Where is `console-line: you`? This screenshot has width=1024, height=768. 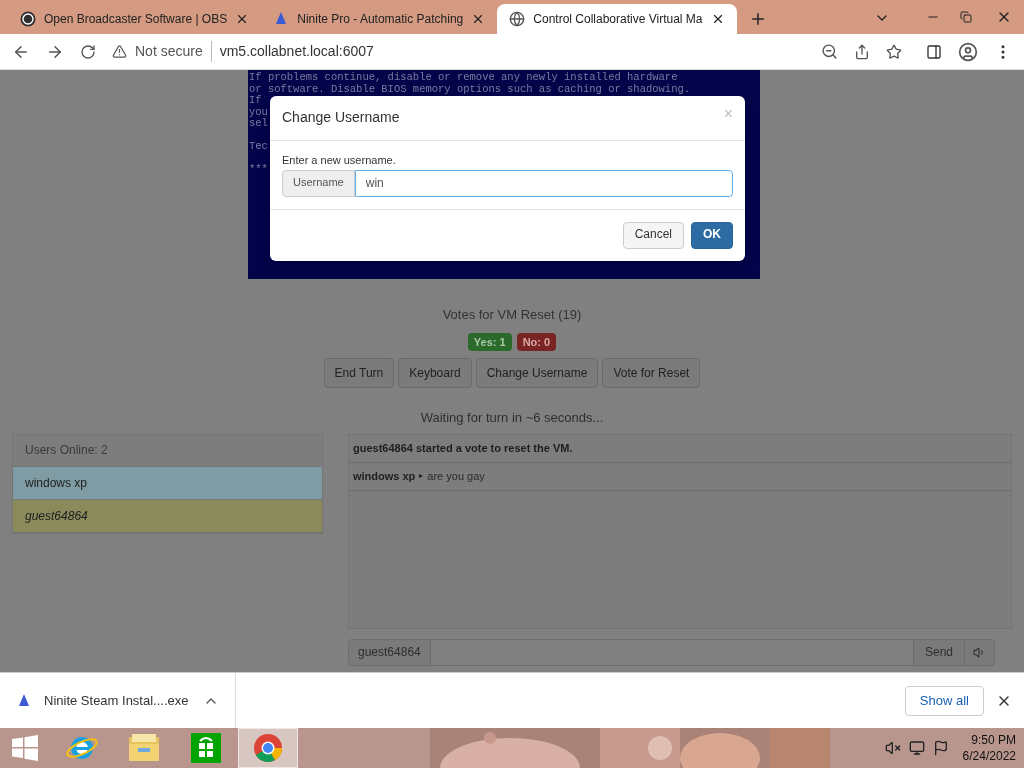 console-line: you is located at coordinates (258, 112).